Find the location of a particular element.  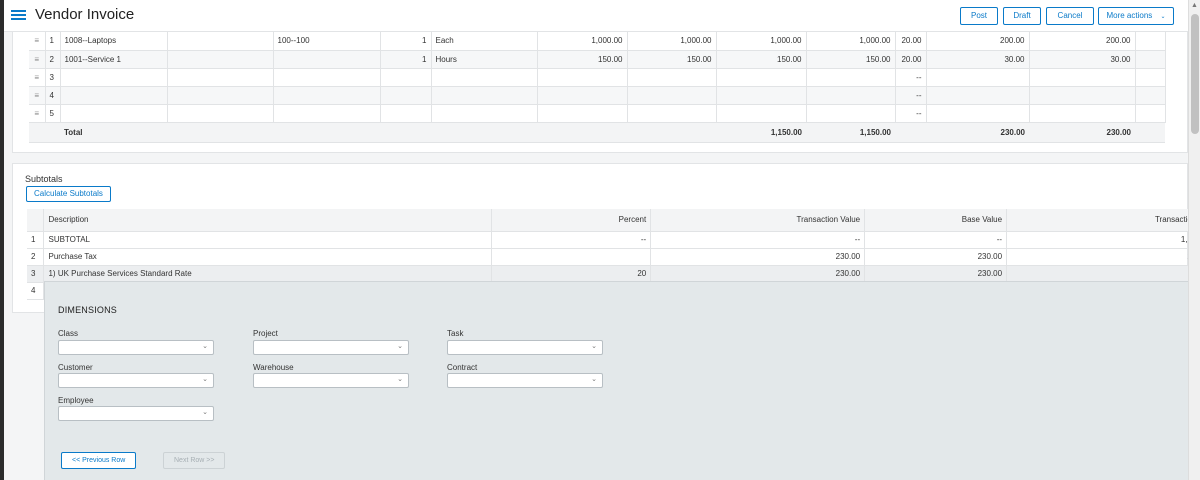

cell-base-value: -- is located at coordinates (936, 240).